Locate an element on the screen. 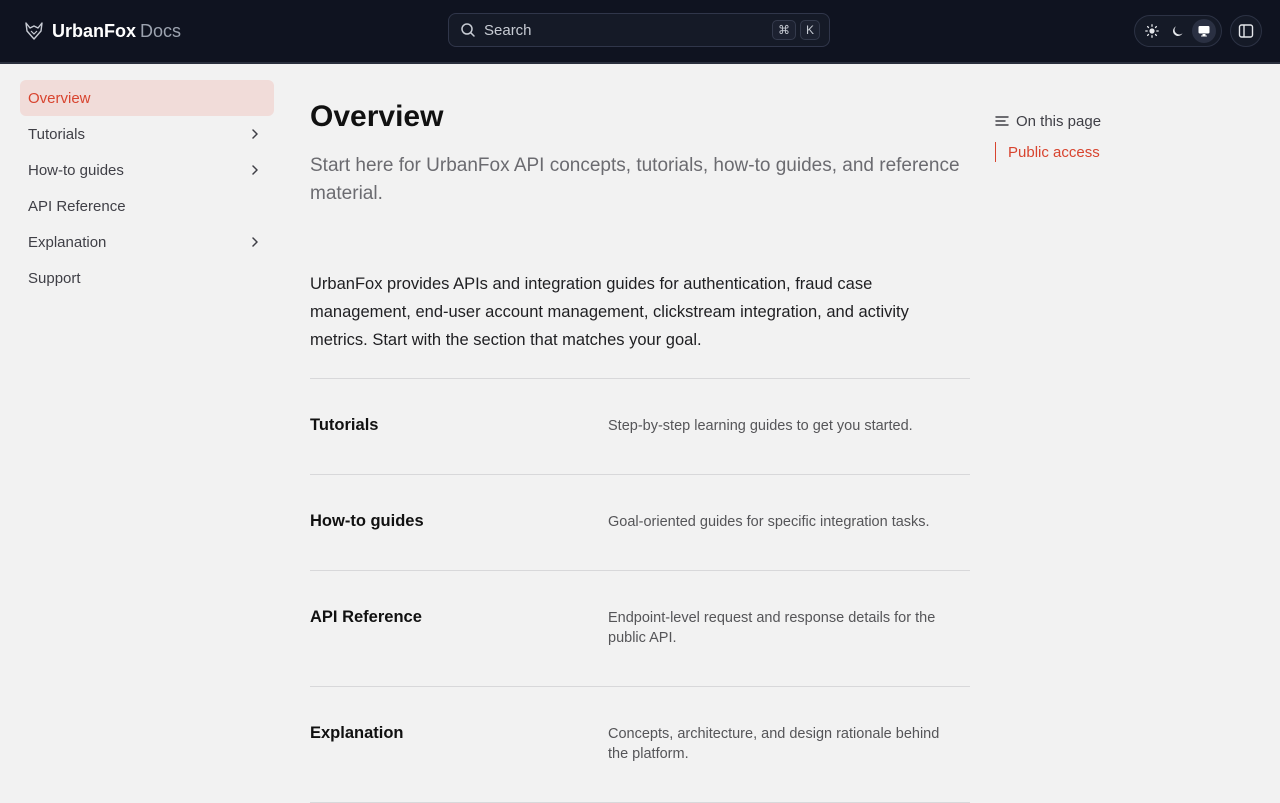  section-title: How-to guides is located at coordinates (459, 522).